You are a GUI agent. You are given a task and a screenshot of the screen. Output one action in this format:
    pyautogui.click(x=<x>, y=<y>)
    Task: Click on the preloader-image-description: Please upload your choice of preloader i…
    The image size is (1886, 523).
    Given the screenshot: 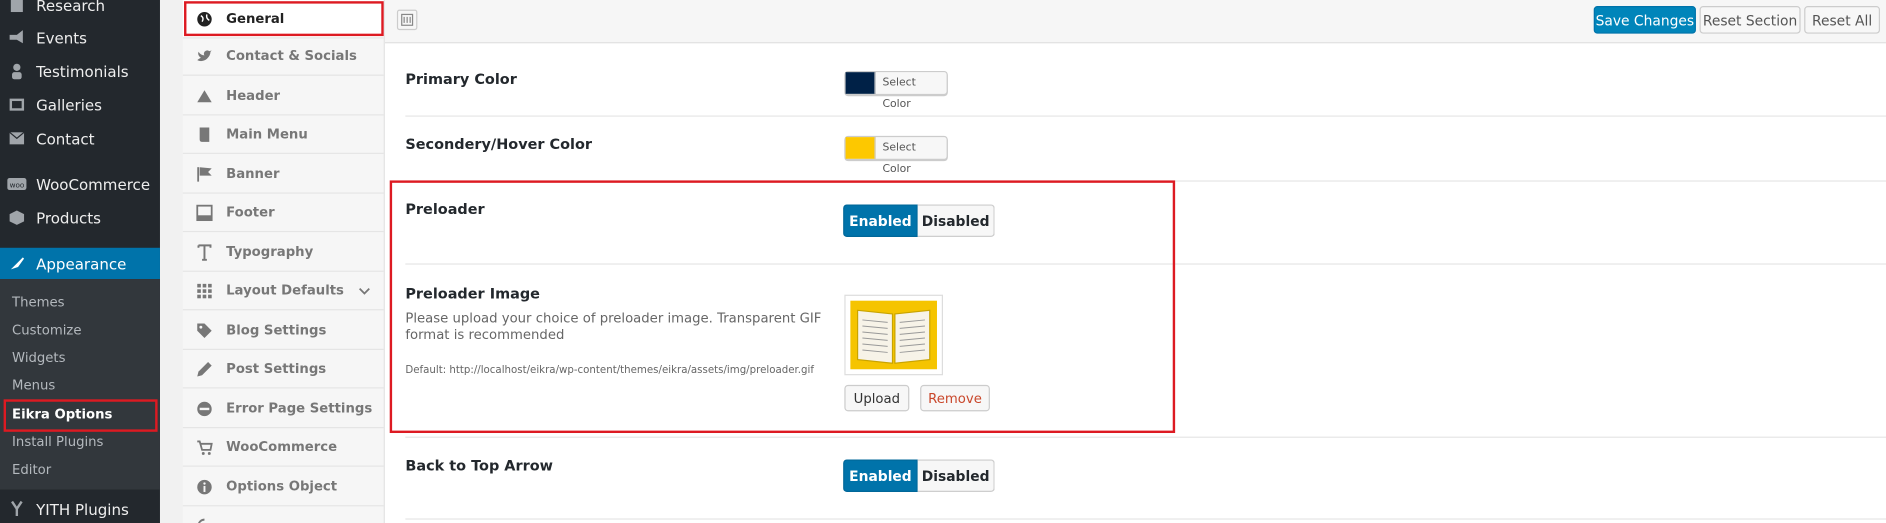 What is the action you would take?
    pyautogui.click(x=613, y=326)
    